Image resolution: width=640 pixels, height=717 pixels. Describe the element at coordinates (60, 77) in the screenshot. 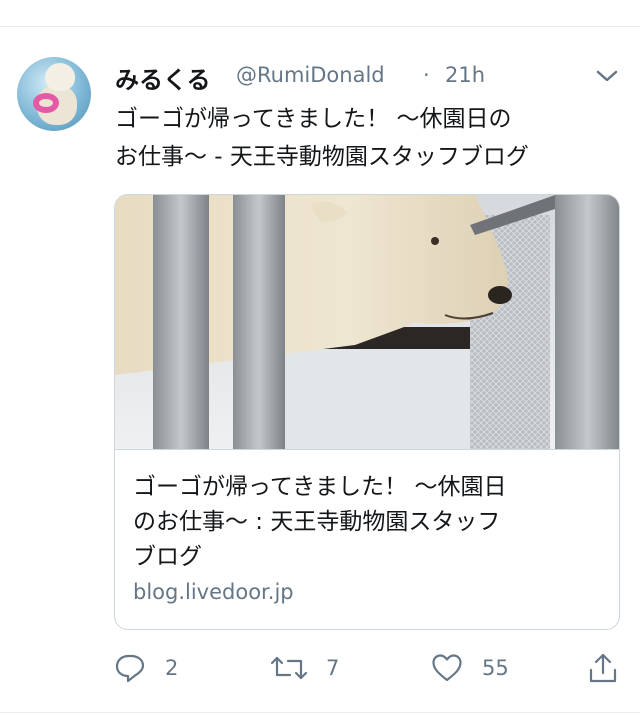

I see `avatar-bear-head` at that location.